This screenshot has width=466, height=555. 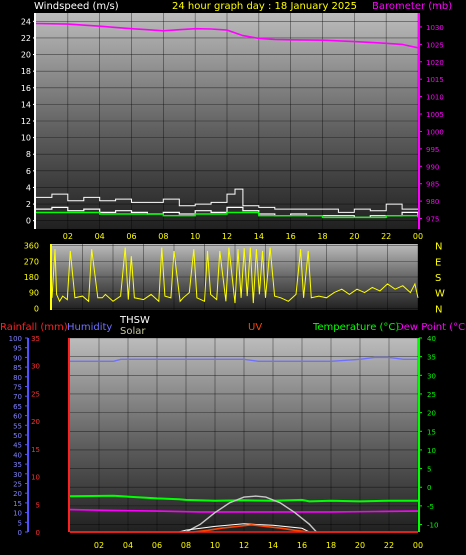 I want to click on humidity-axis-label: Humidity, so click(x=89, y=327).